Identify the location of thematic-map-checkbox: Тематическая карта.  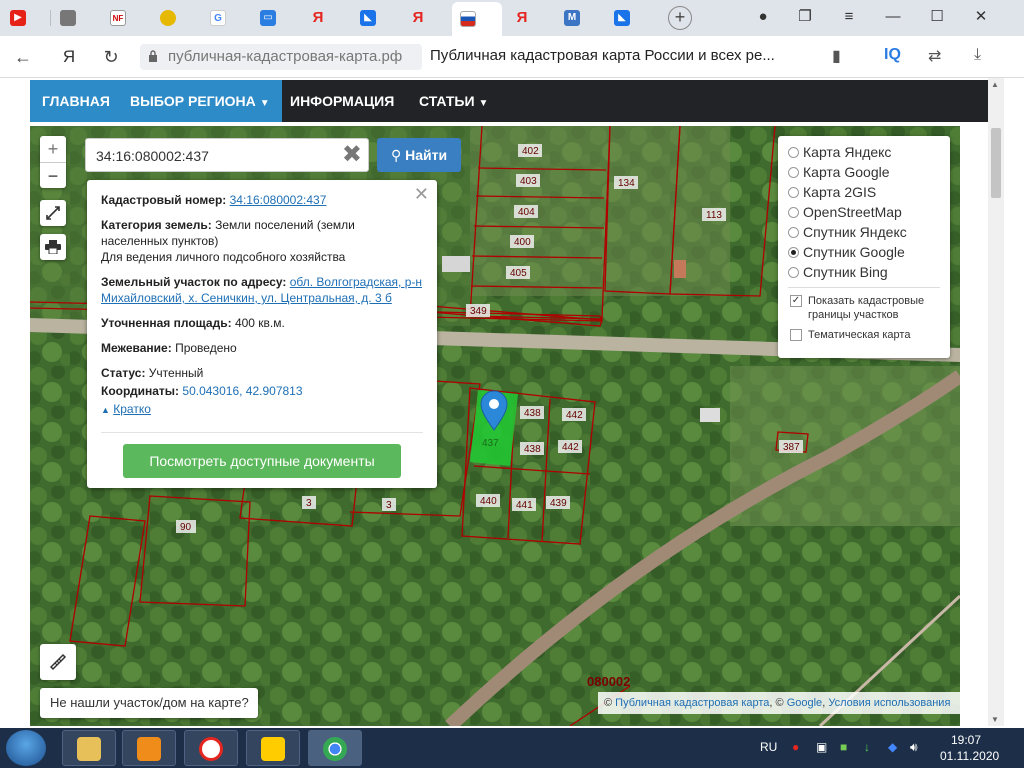
(864, 335).